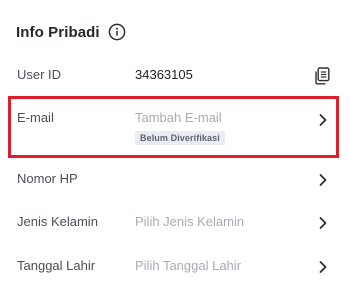  What do you see at coordinates (322, 76) in the screenshot?
I see `copy-icon` at bounding box center [322, 76].